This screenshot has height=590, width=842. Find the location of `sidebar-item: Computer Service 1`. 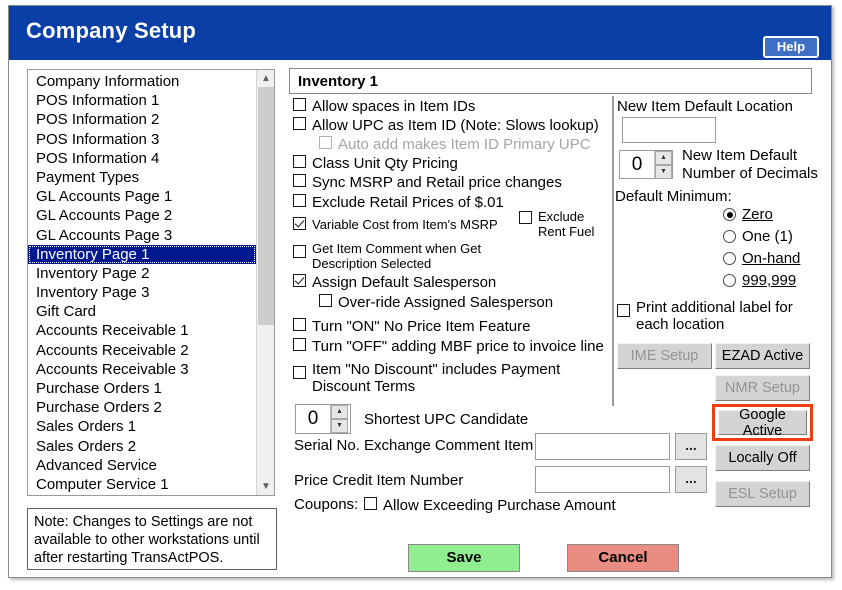

sidebar-item: Computer Service 1 is located at coordinates (142, 484).